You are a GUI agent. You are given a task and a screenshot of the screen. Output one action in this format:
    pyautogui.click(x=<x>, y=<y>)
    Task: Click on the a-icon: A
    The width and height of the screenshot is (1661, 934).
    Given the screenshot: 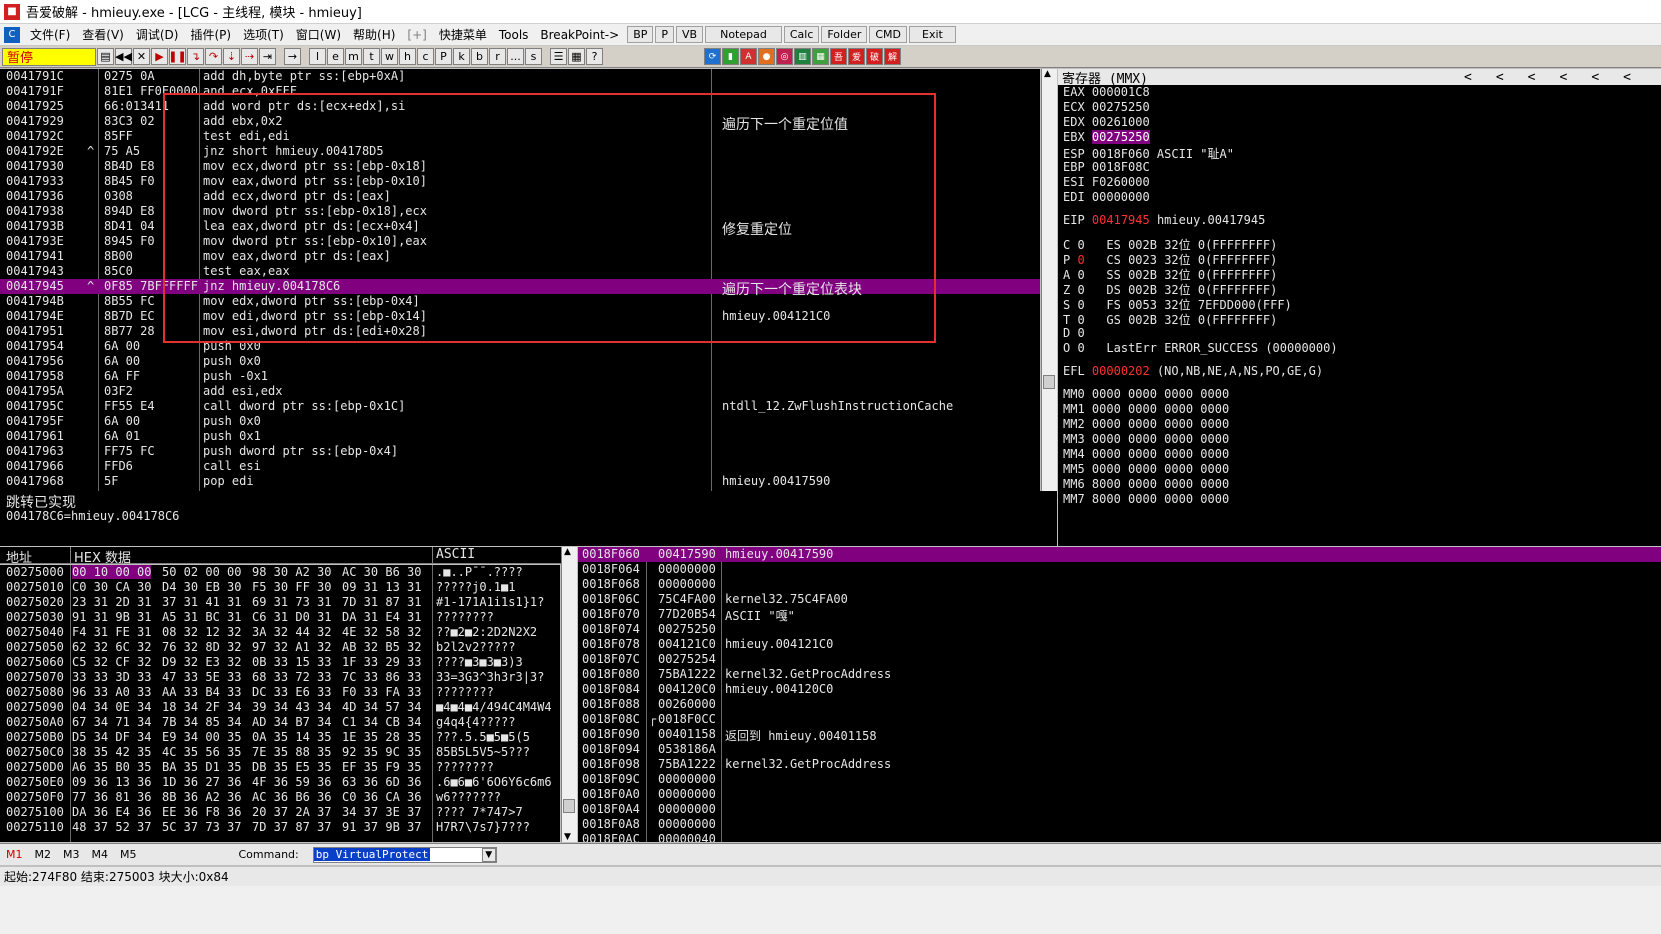 What is the action you would take?
    pyautogui.click(x=748, y=56)
    